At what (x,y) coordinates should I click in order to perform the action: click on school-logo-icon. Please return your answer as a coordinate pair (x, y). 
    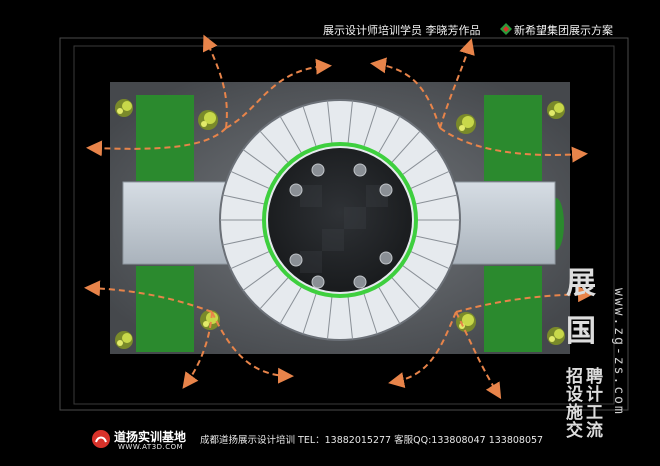
    Looking at the image, I should click on (101, 439).